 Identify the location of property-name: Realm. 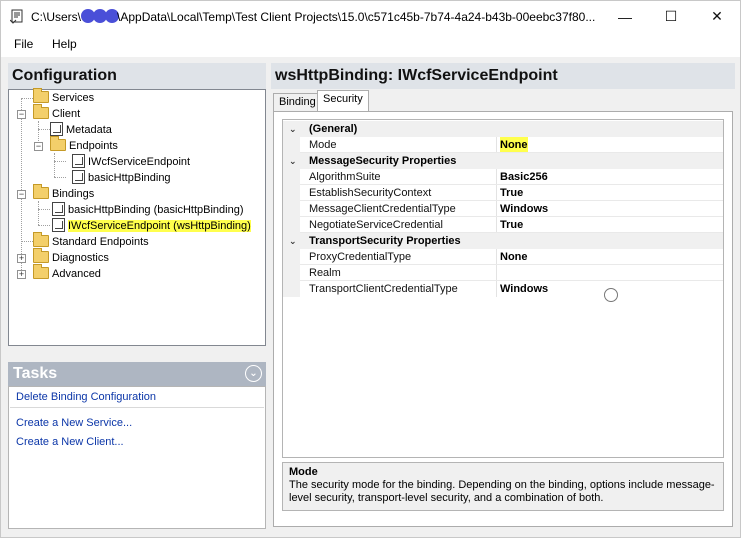
(325, 273).